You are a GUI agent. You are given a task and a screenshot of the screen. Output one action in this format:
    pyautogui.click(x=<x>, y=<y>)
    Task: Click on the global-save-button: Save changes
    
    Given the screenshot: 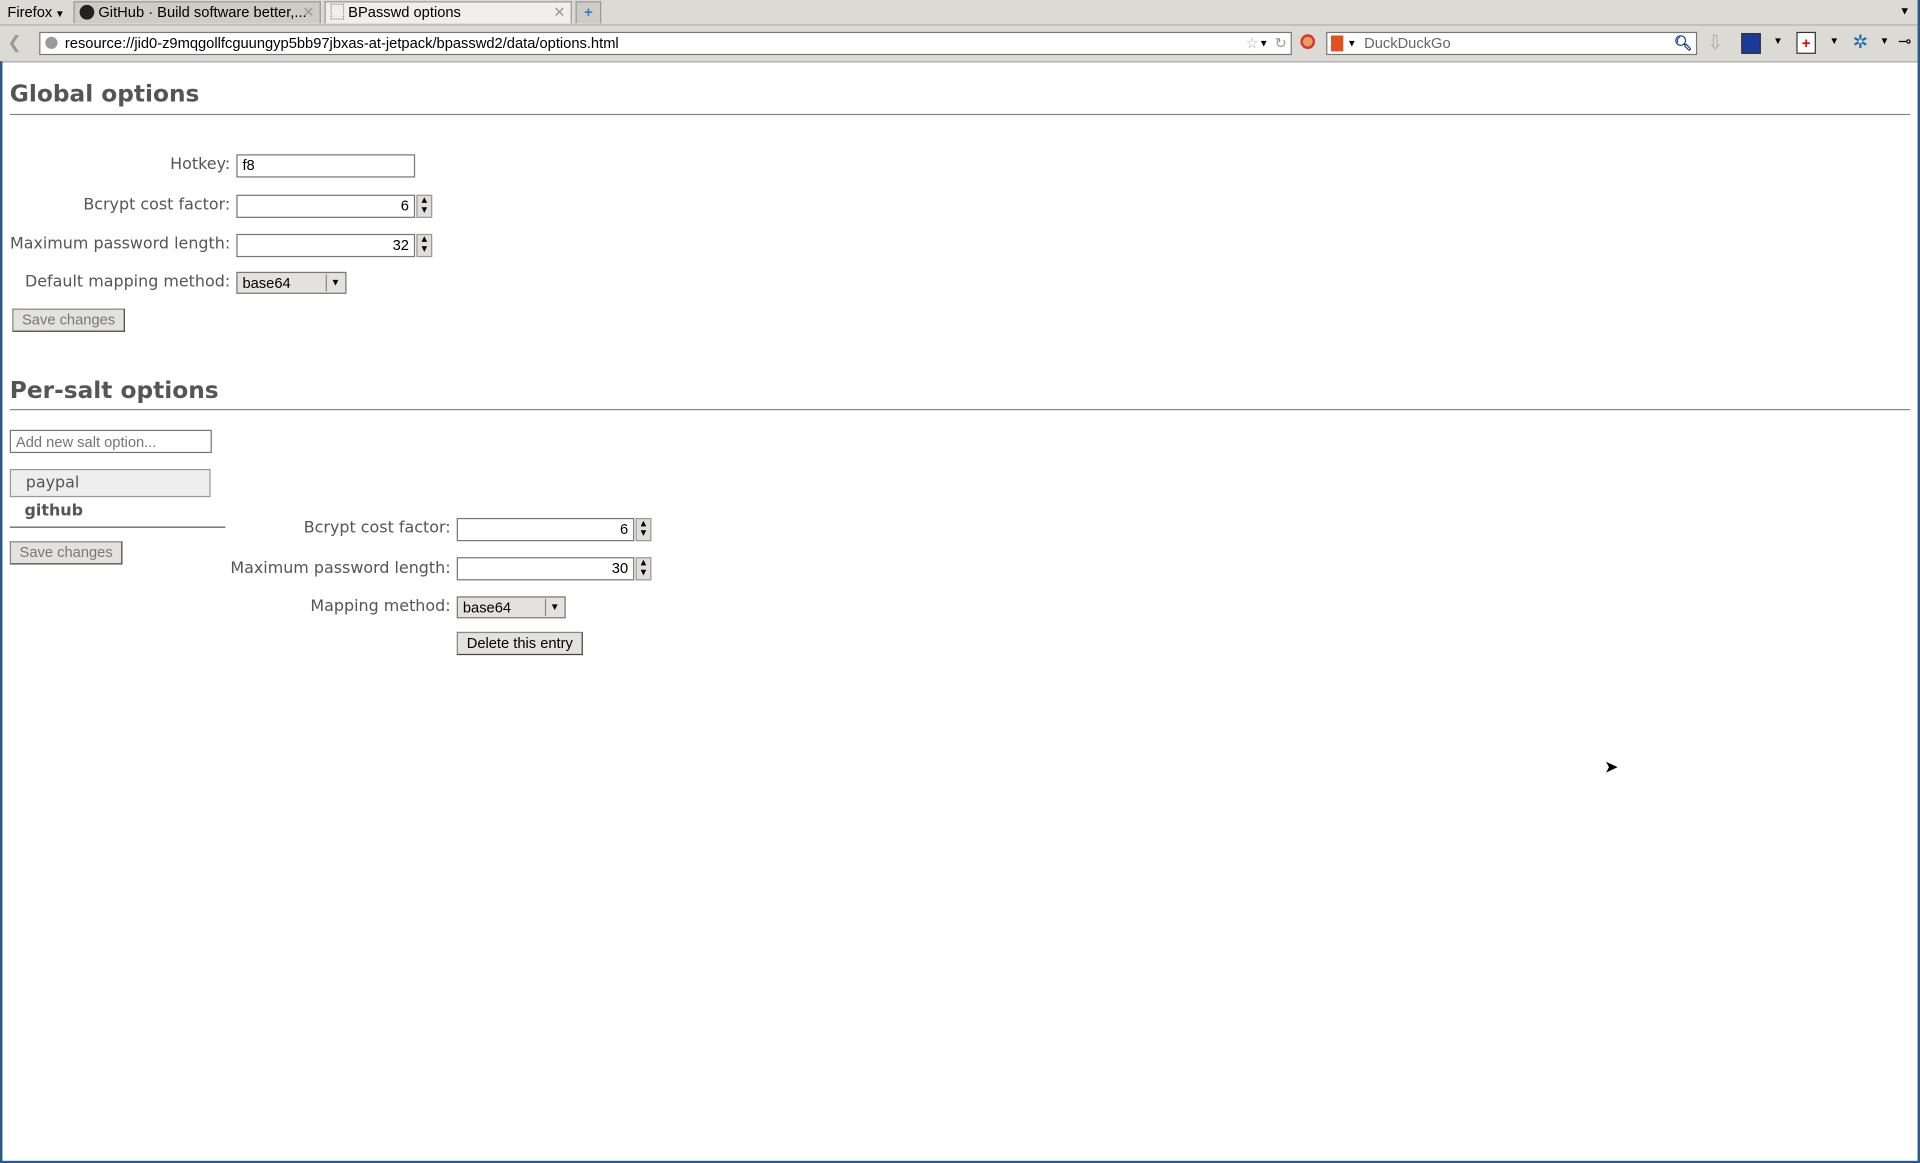 What is the action you would take?
    pyautogui.click(x=68, y=320)
    